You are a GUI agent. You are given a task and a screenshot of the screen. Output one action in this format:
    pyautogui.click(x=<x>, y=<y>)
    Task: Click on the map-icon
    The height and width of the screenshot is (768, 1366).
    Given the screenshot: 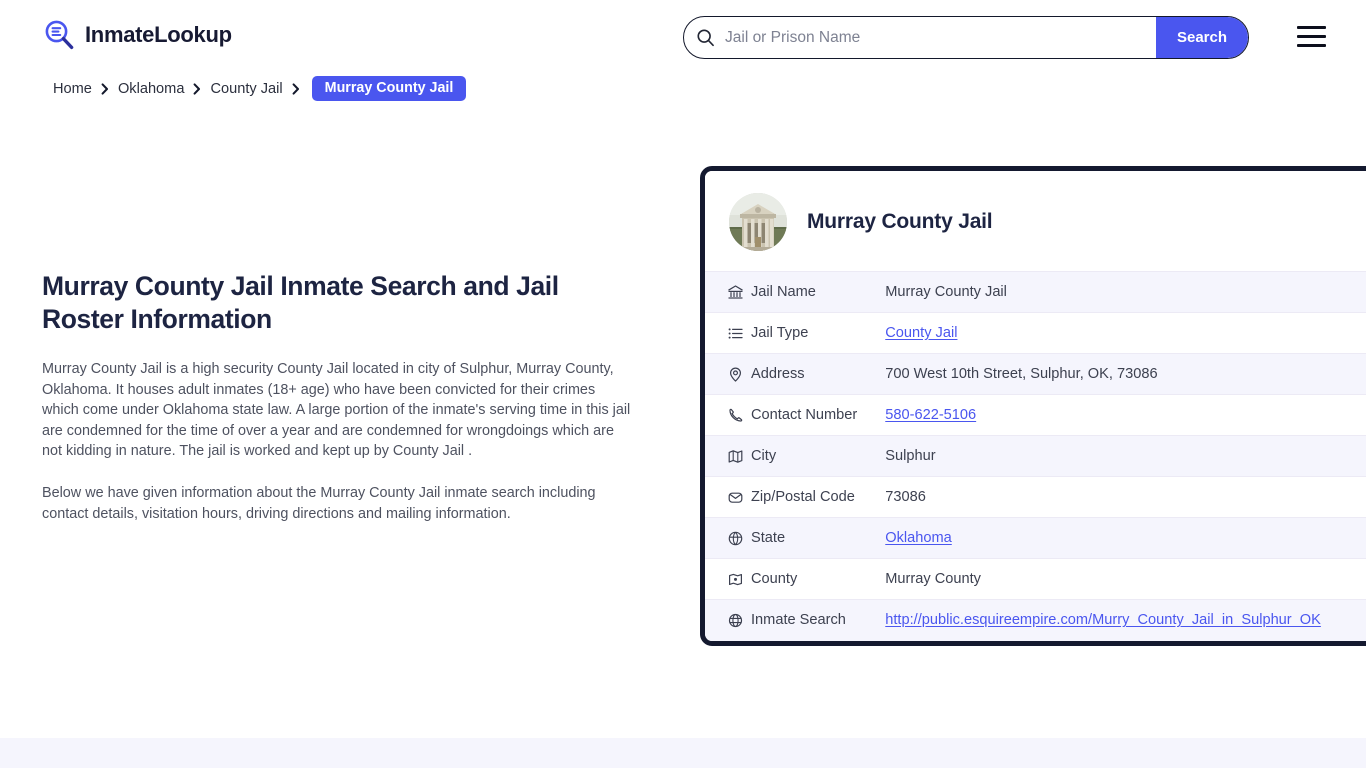 What is the action you would take?
    pyautogui.click(x=728, y=456)
    